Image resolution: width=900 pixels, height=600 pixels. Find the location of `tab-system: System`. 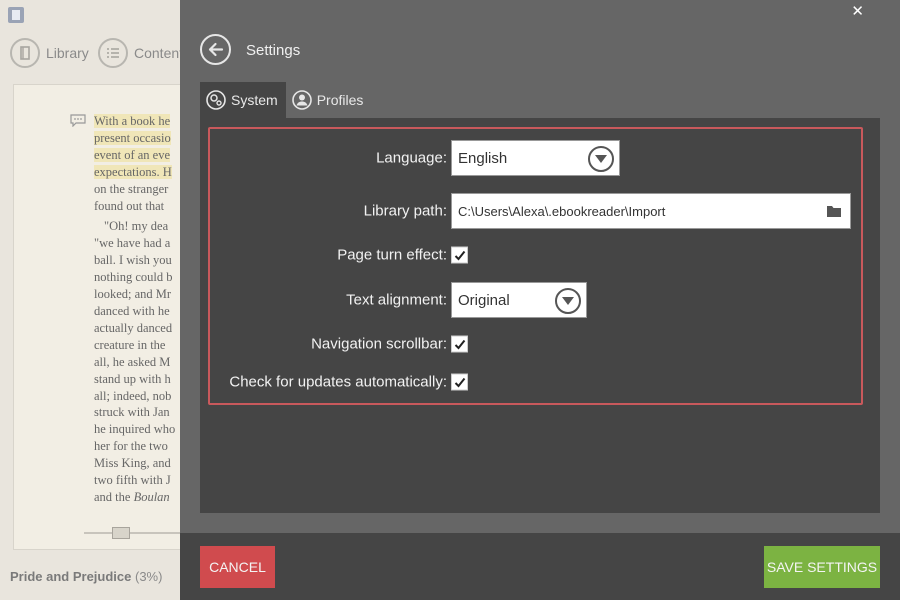

tab-system: System is located at coordinates (243, 100).